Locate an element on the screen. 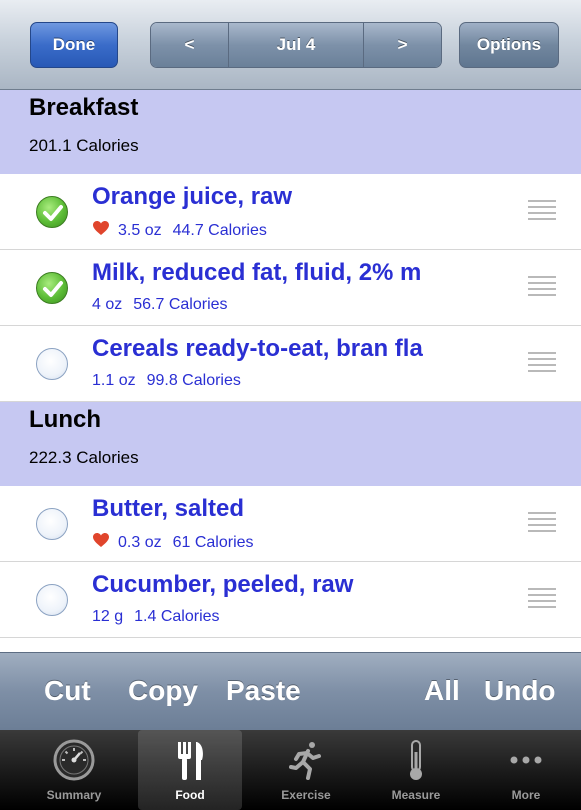 This screenshot has height=810, width=581. food-name: Cucumber, peeled, raw is located at coordinates (223, 584).